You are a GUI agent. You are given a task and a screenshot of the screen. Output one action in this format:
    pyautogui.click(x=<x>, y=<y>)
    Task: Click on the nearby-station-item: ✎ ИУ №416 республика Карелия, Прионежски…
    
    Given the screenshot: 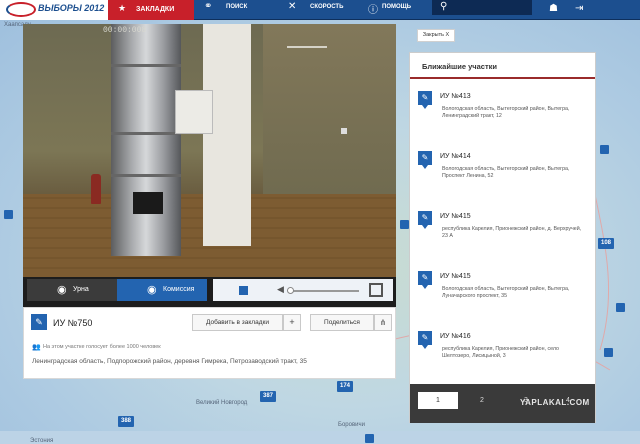 What is the action you would take?
    pyautogui.click(x=503, y=357)
    